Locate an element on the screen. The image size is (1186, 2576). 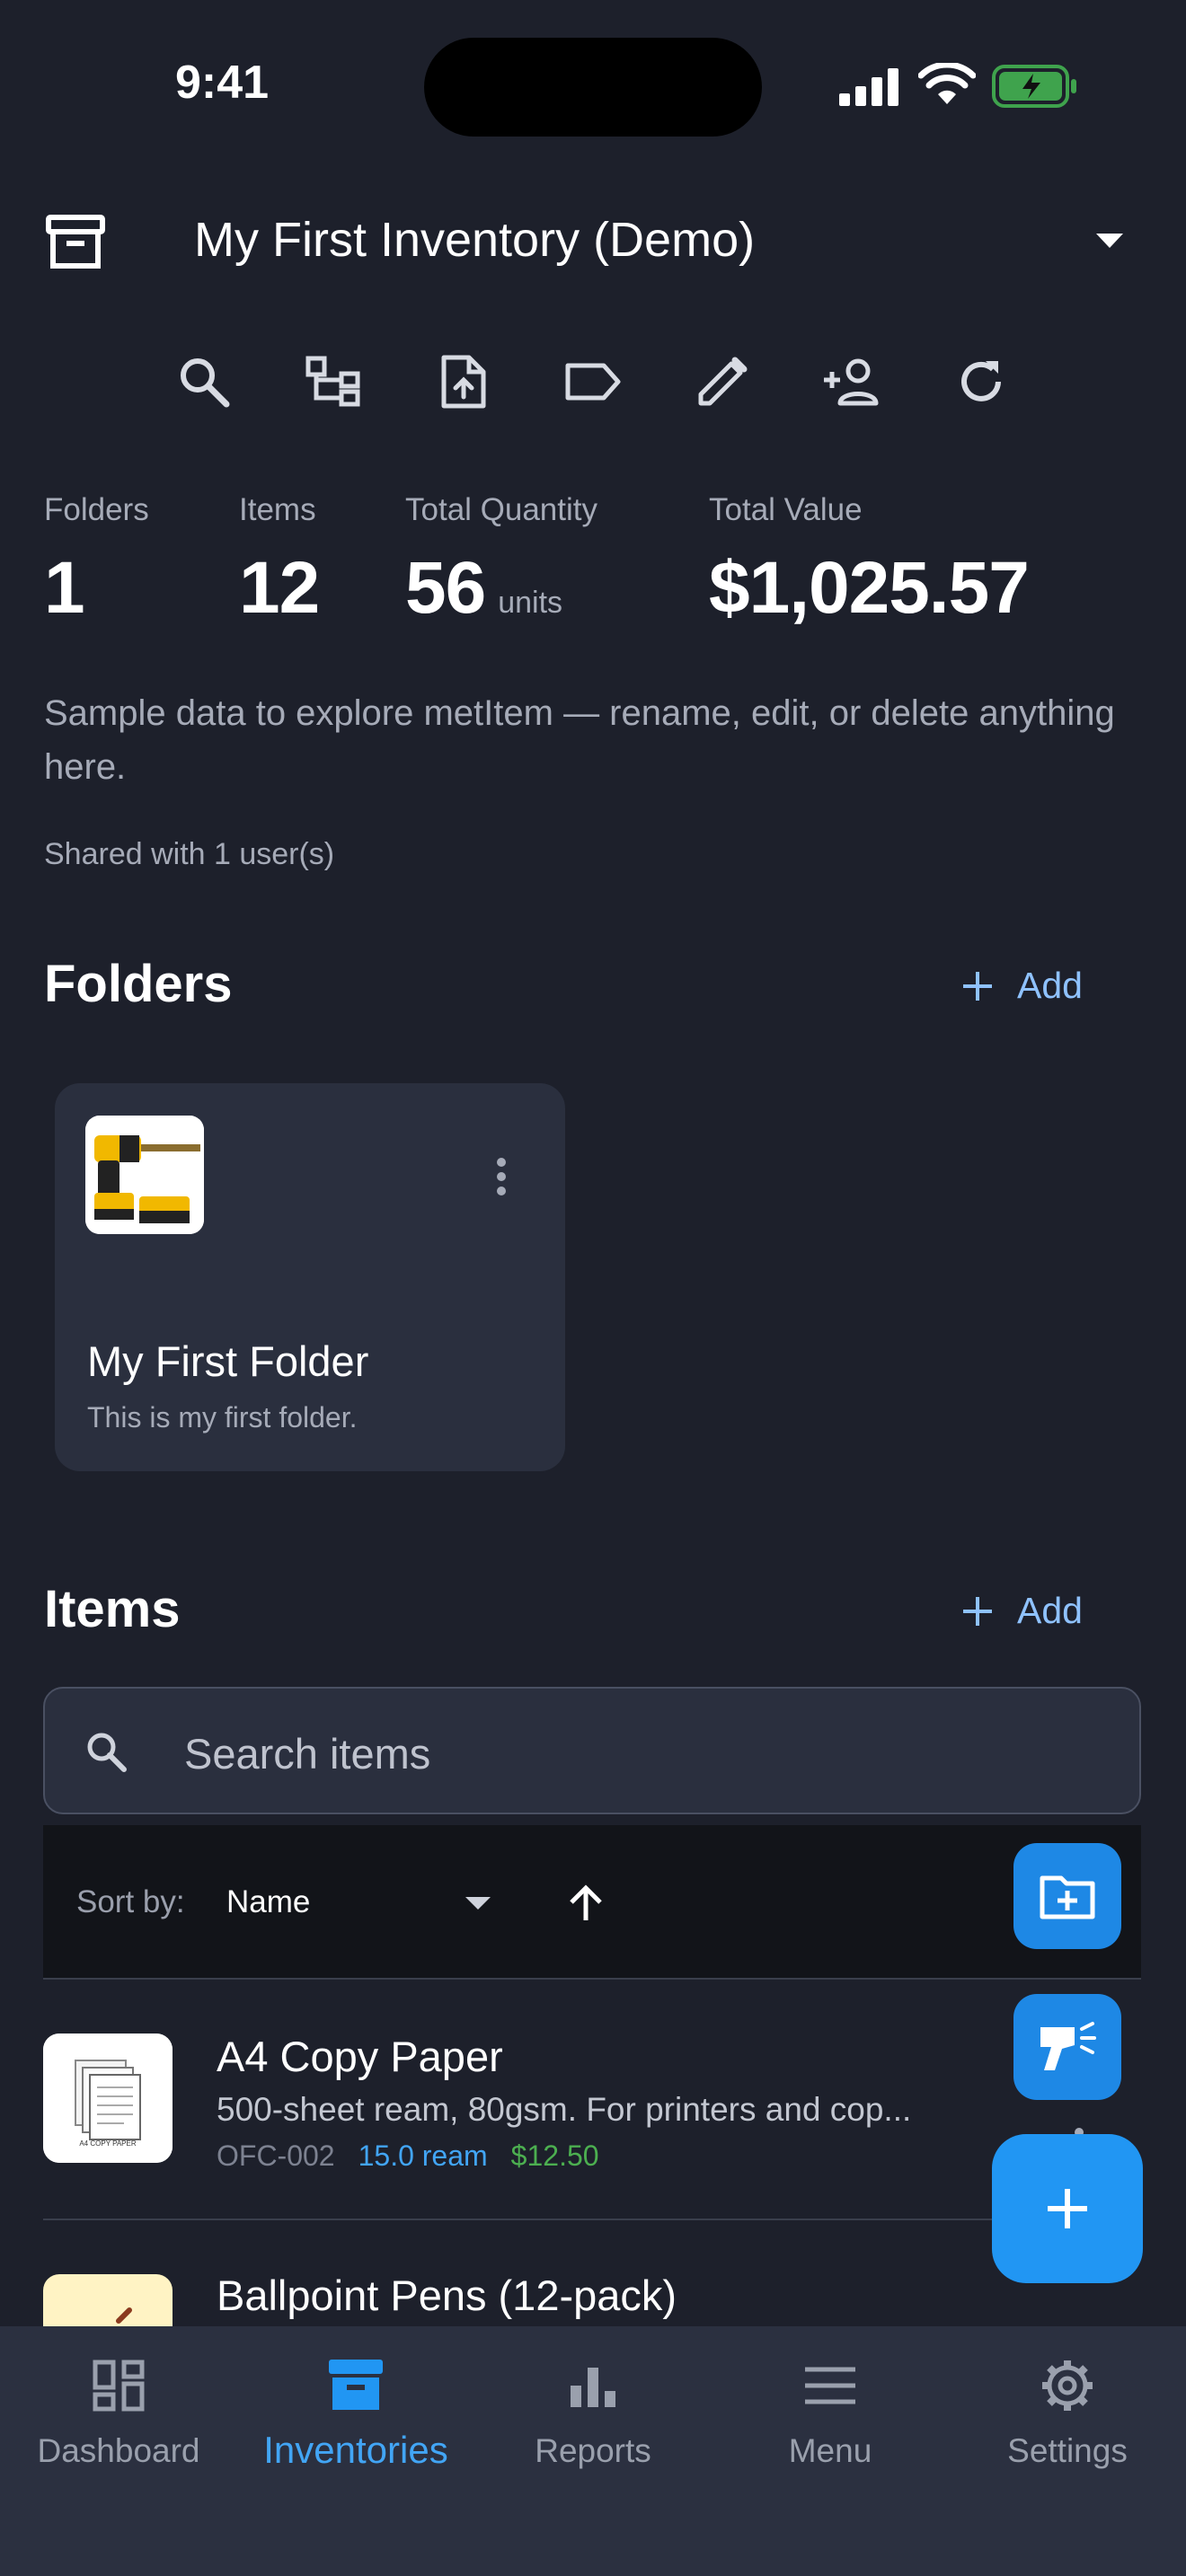
dashboard-icon is located at coordinates (119, 2386).